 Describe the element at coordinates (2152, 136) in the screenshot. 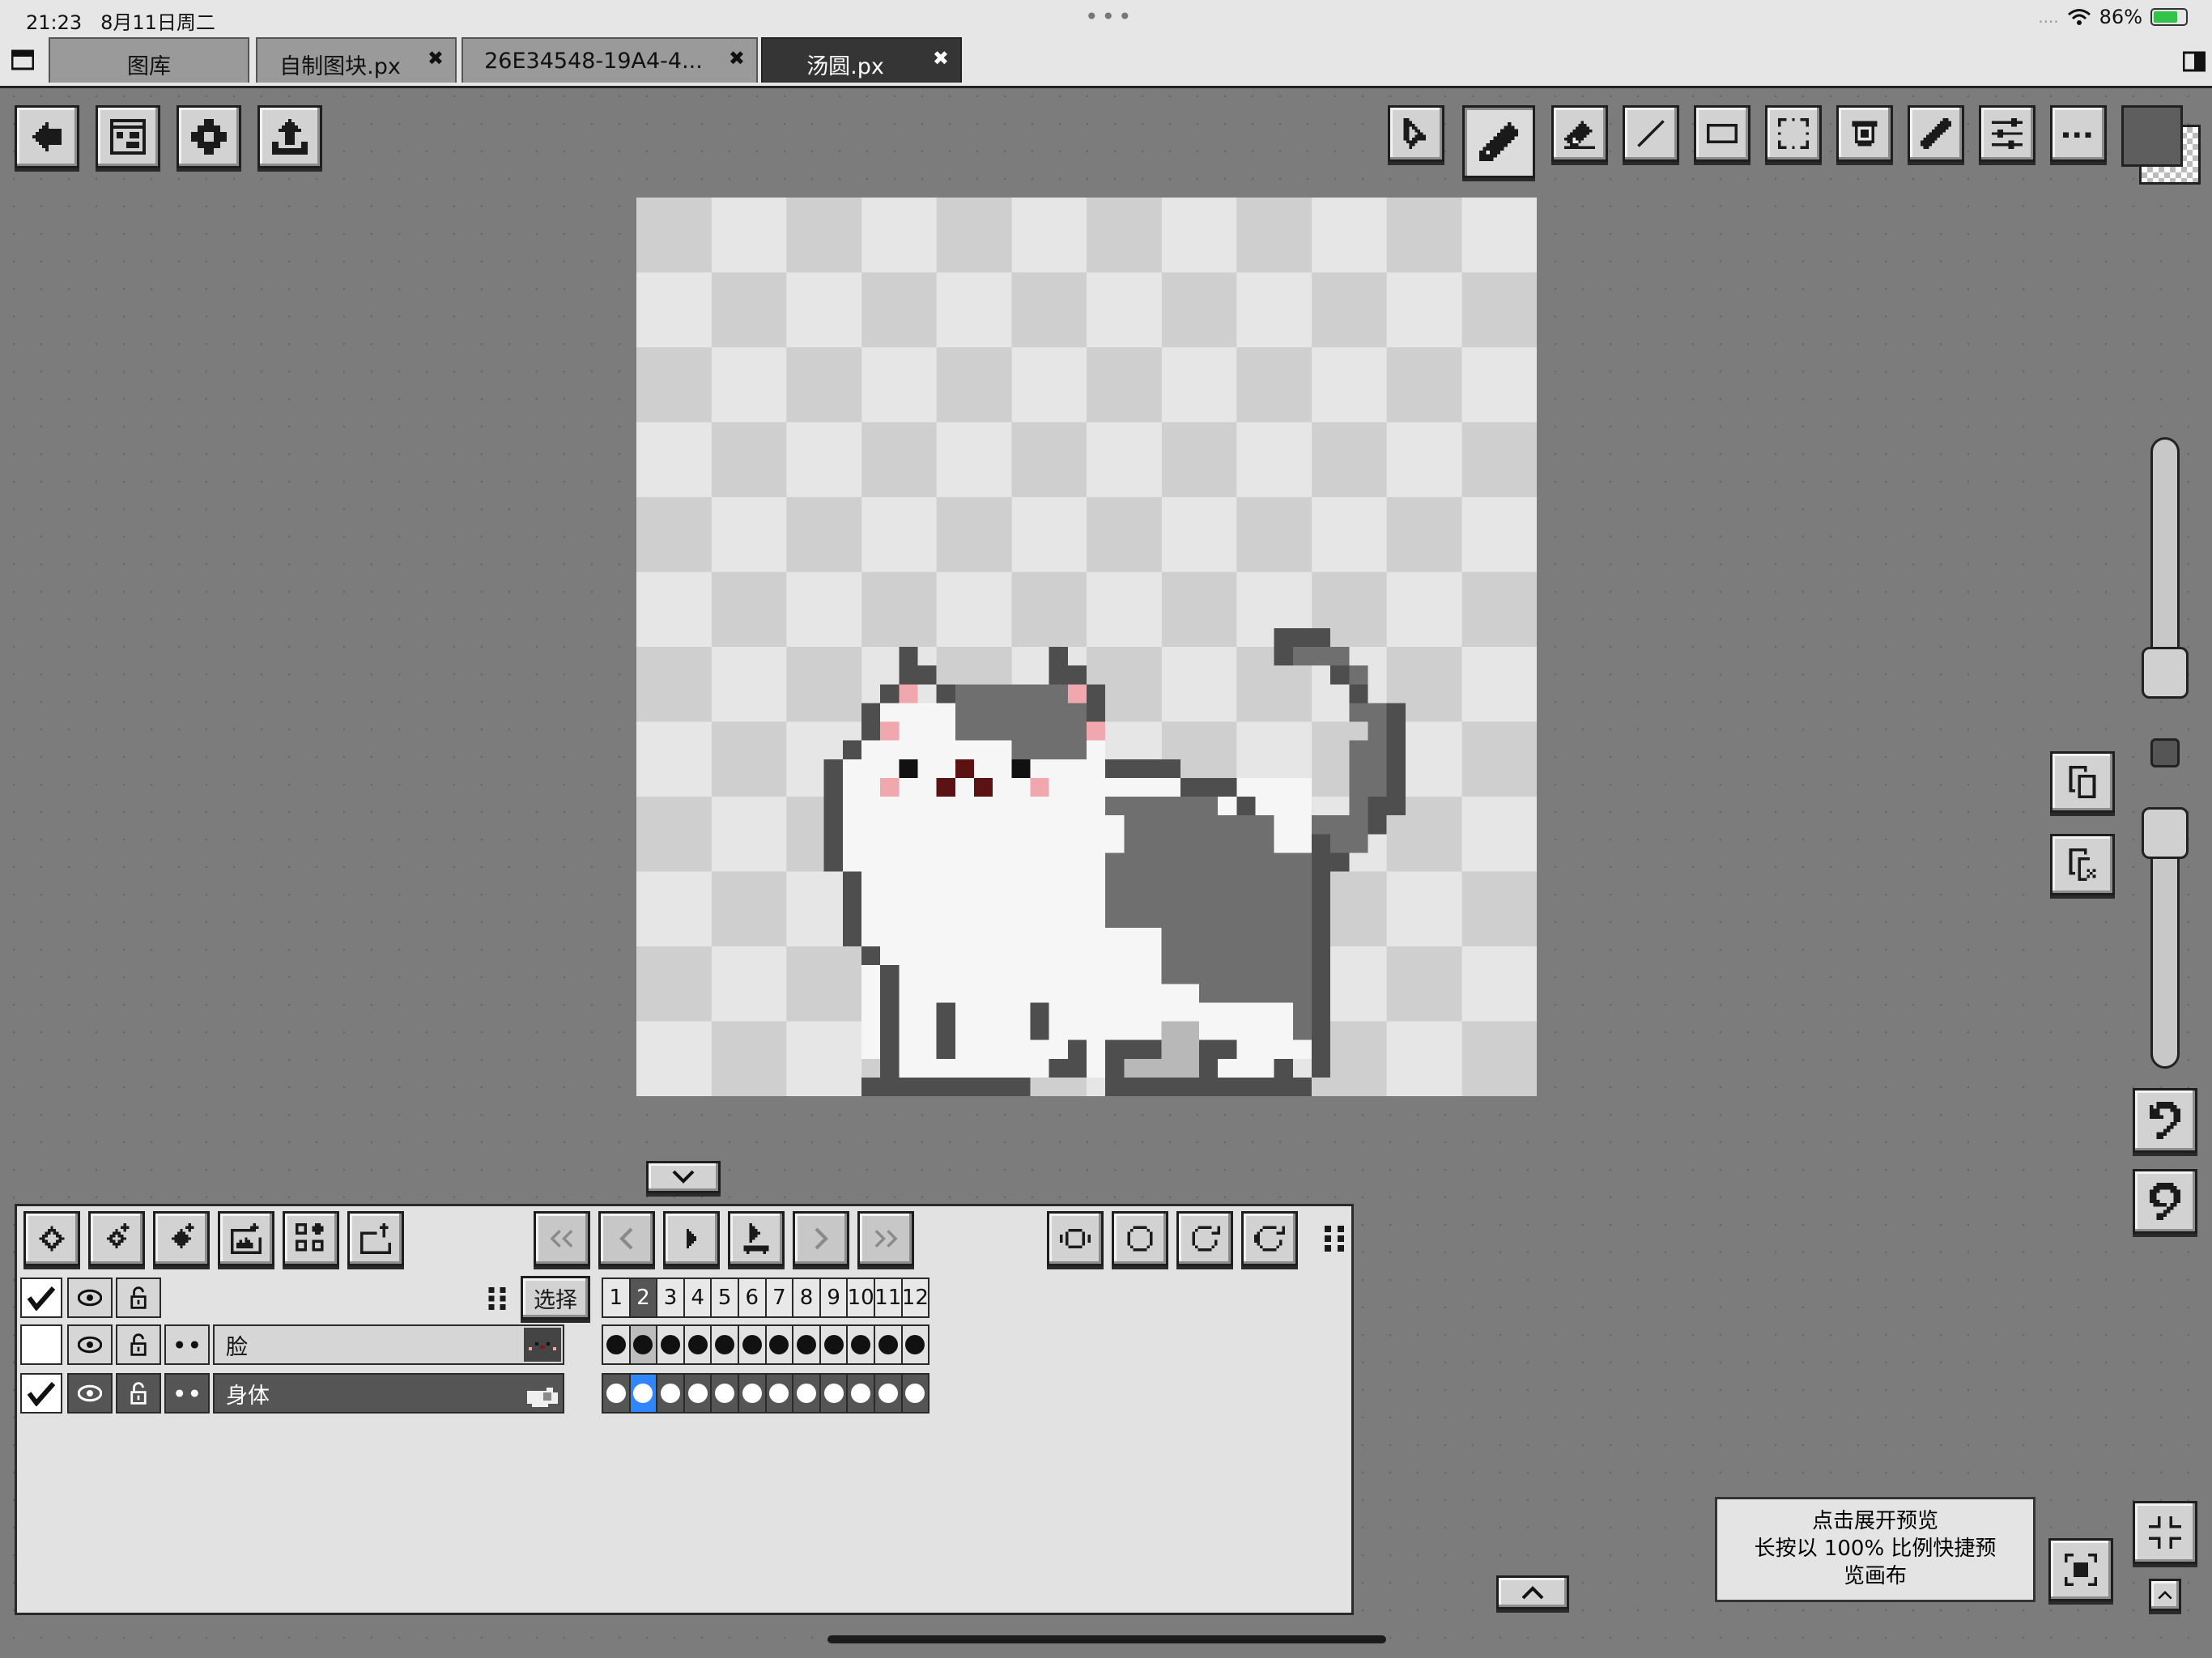

I see `primary-color-swatch` at that location.